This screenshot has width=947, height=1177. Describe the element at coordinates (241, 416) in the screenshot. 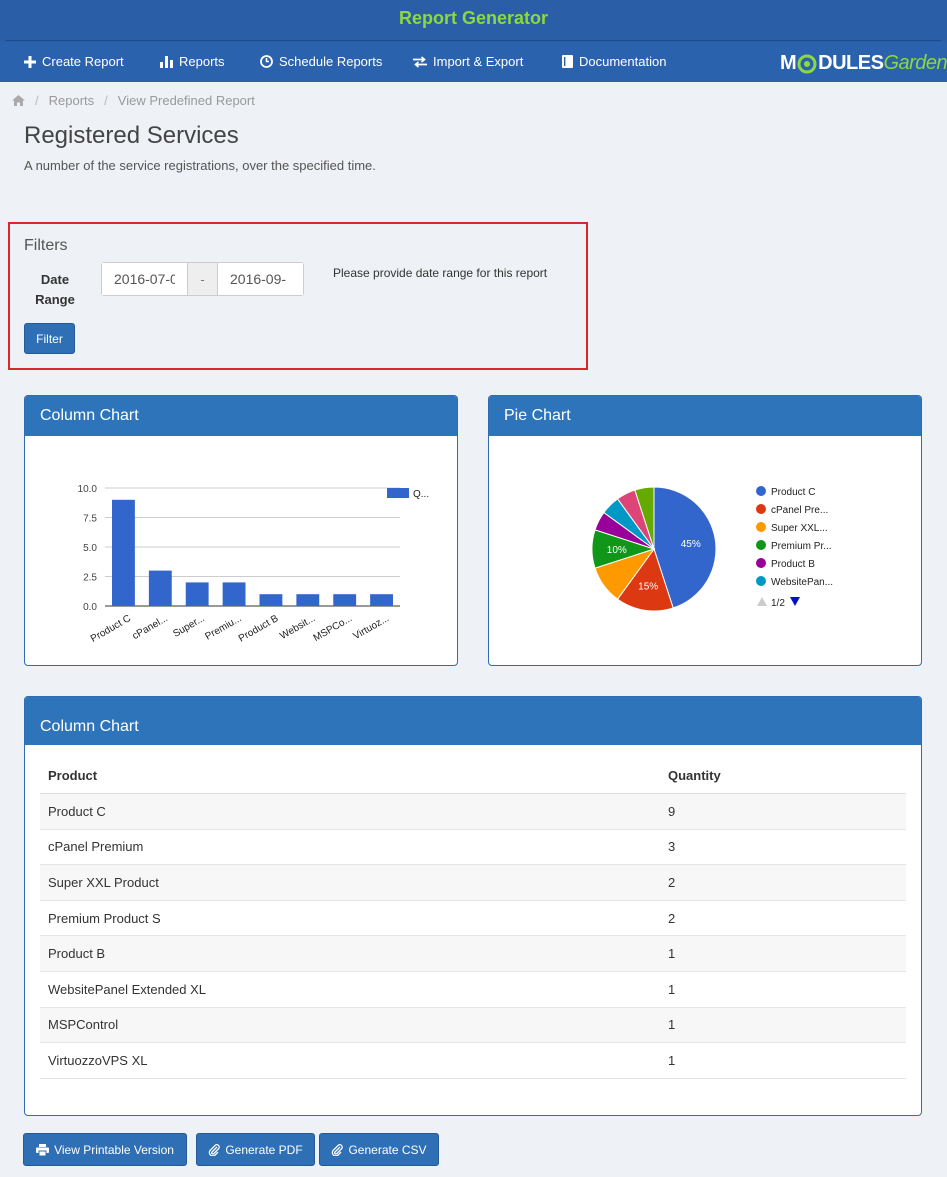

I see `column-chart-panel-title: Column Chart` at that location.